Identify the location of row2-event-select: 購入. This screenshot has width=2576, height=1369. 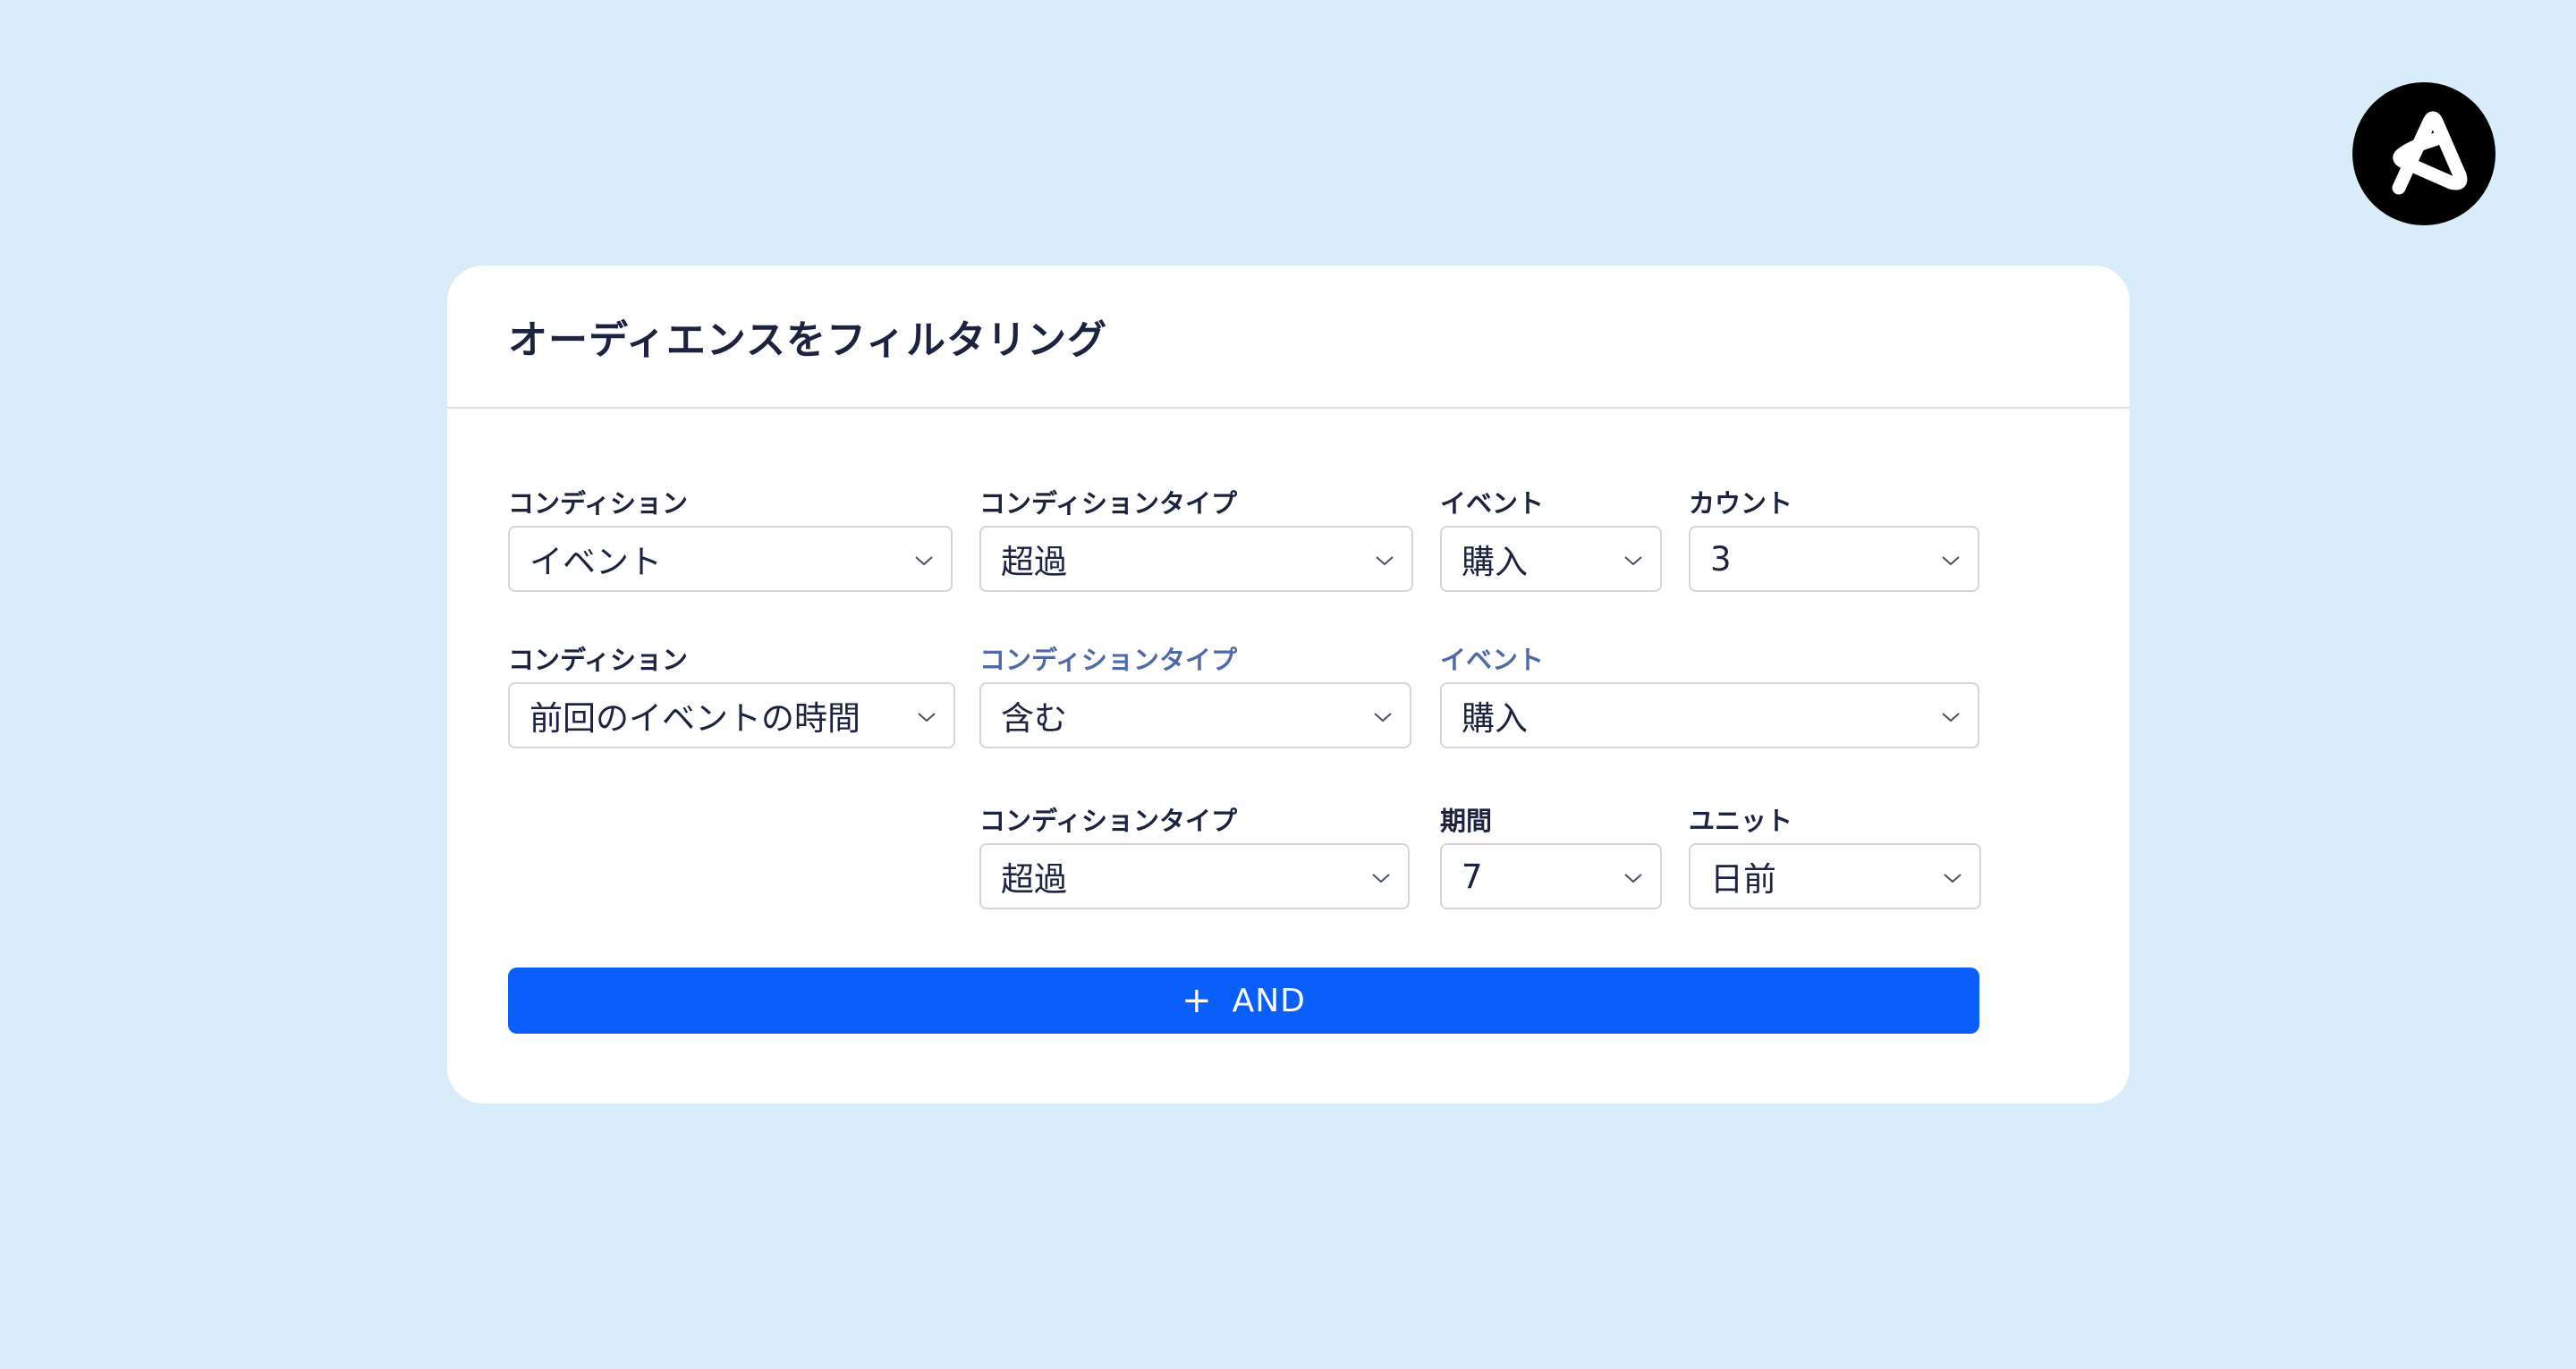
(1709, 715).